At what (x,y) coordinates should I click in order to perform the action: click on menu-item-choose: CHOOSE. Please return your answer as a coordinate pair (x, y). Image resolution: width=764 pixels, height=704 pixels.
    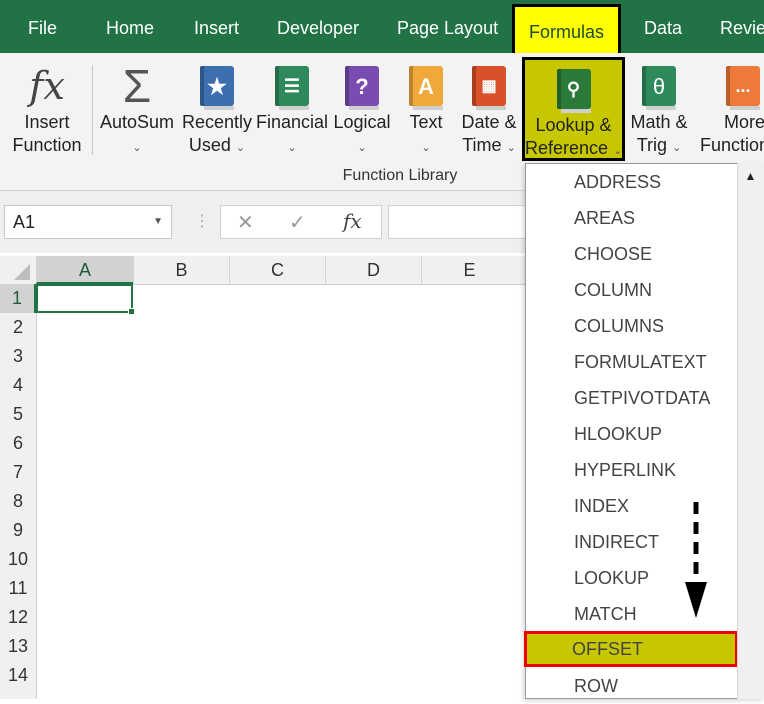
    Looking at the image, I should click on (632, 254).